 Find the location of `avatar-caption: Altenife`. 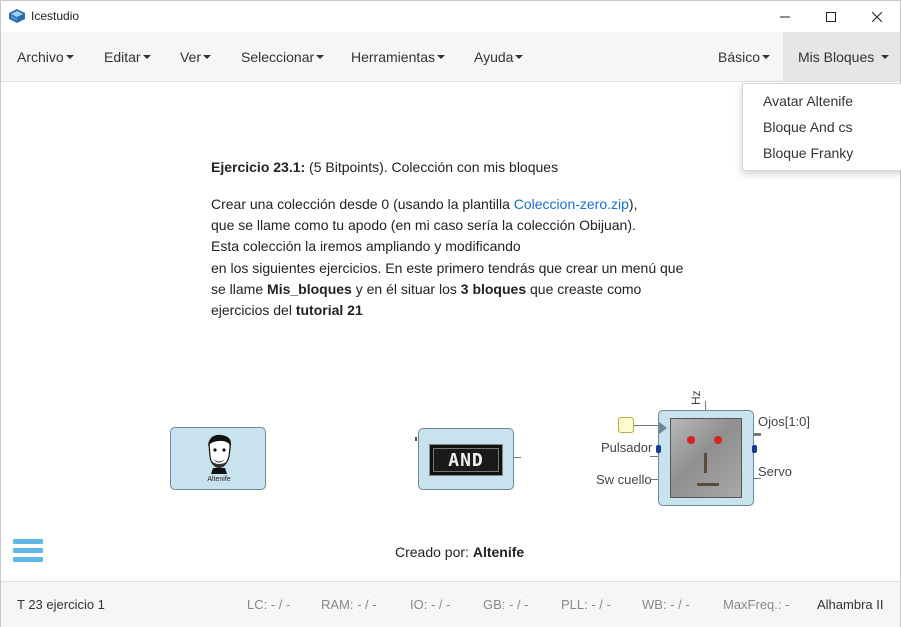

avatar-caption: Altenife is located at coordinates (219, 479).